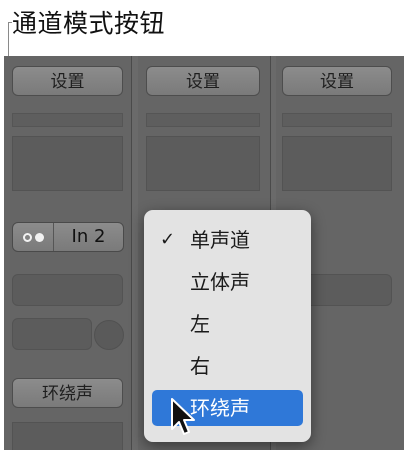 The width and height of the screenshot is (404, 450). What do you see at coordinates (227, 366) in the screenshot?
I see `menu-item-right: 右` at bounding box center [227, 366].